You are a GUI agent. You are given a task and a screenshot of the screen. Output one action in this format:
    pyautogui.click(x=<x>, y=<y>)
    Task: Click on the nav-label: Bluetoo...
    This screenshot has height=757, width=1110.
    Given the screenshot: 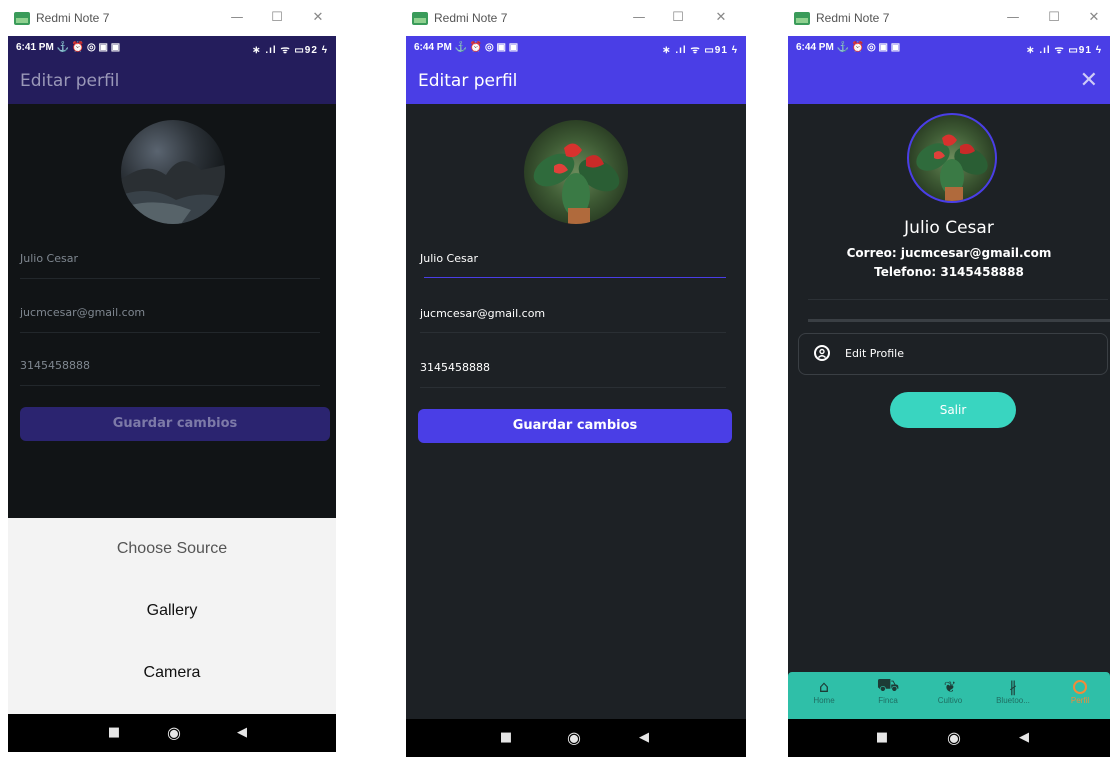 What is the action you would take?
    pyautogui.click(x=1013, y=700)
    